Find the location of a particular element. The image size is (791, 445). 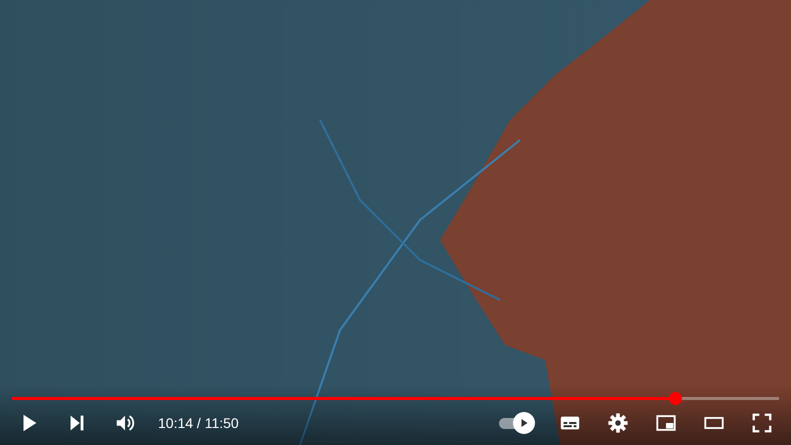

autoplay-toggle is located at coordinates (516, 423).